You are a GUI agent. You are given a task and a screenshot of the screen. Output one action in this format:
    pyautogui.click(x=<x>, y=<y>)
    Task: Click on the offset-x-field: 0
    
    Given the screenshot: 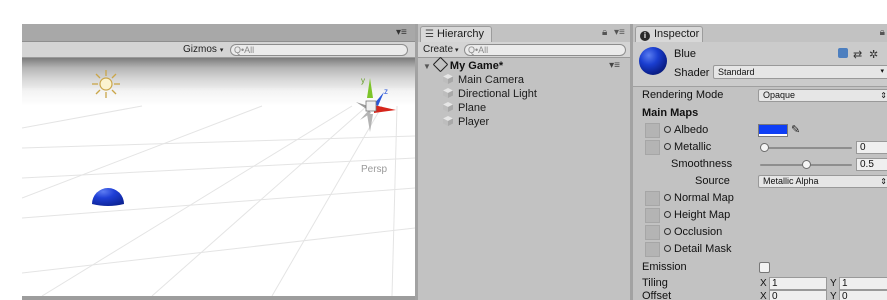 What is the action you would take?
    pyautogui.click(x=798, y=295)
    